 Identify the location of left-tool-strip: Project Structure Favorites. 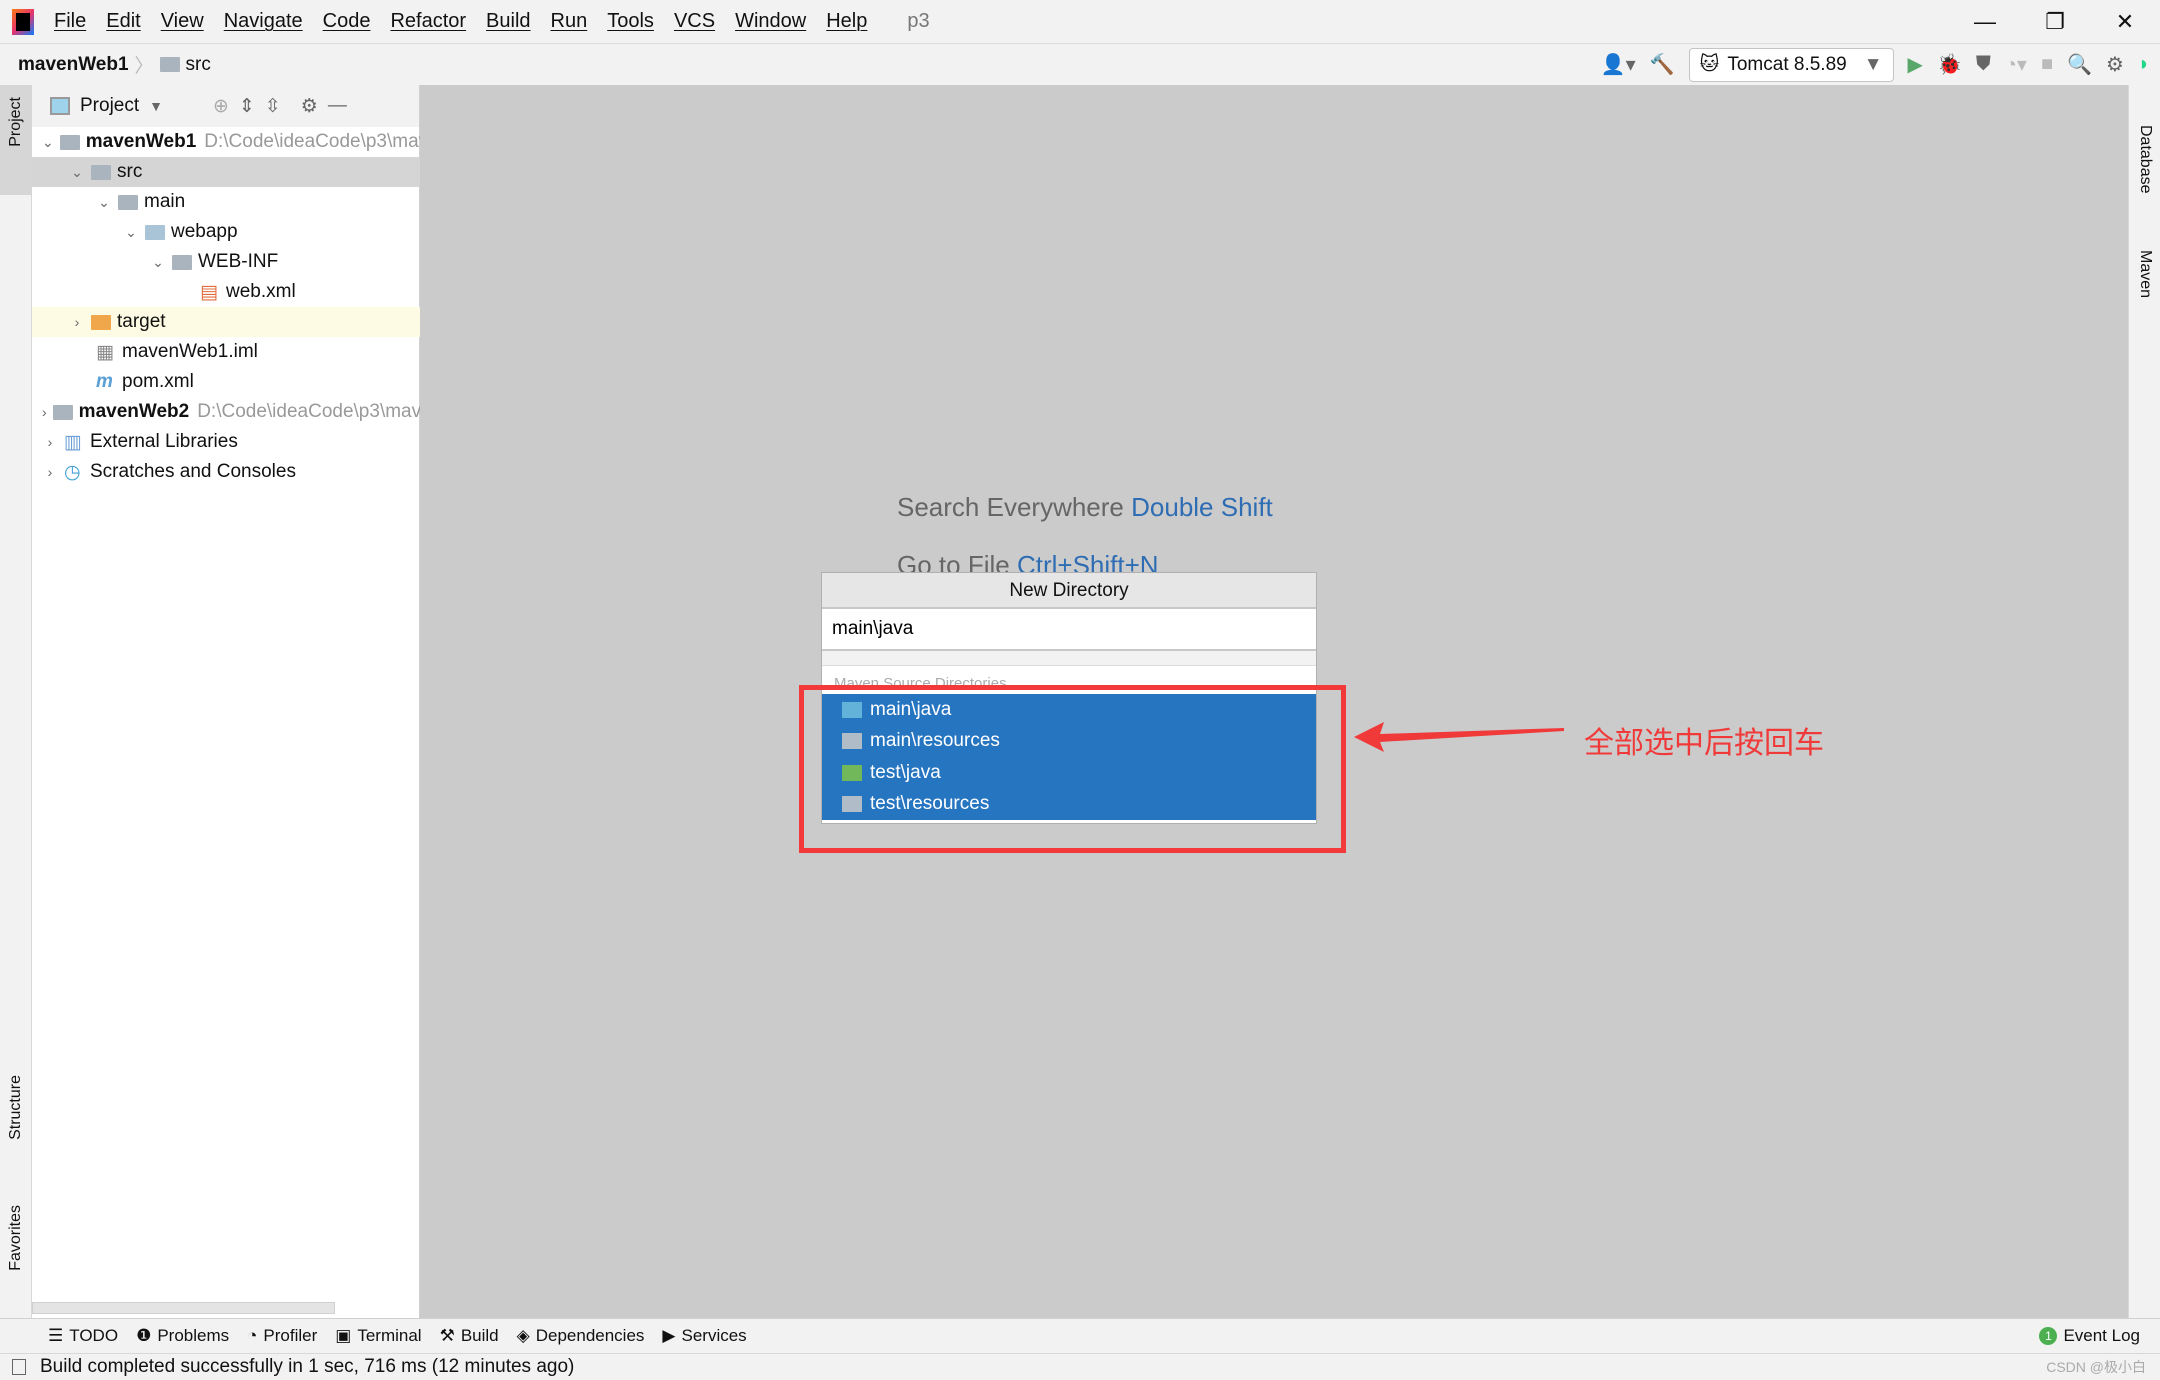
(16, 701).